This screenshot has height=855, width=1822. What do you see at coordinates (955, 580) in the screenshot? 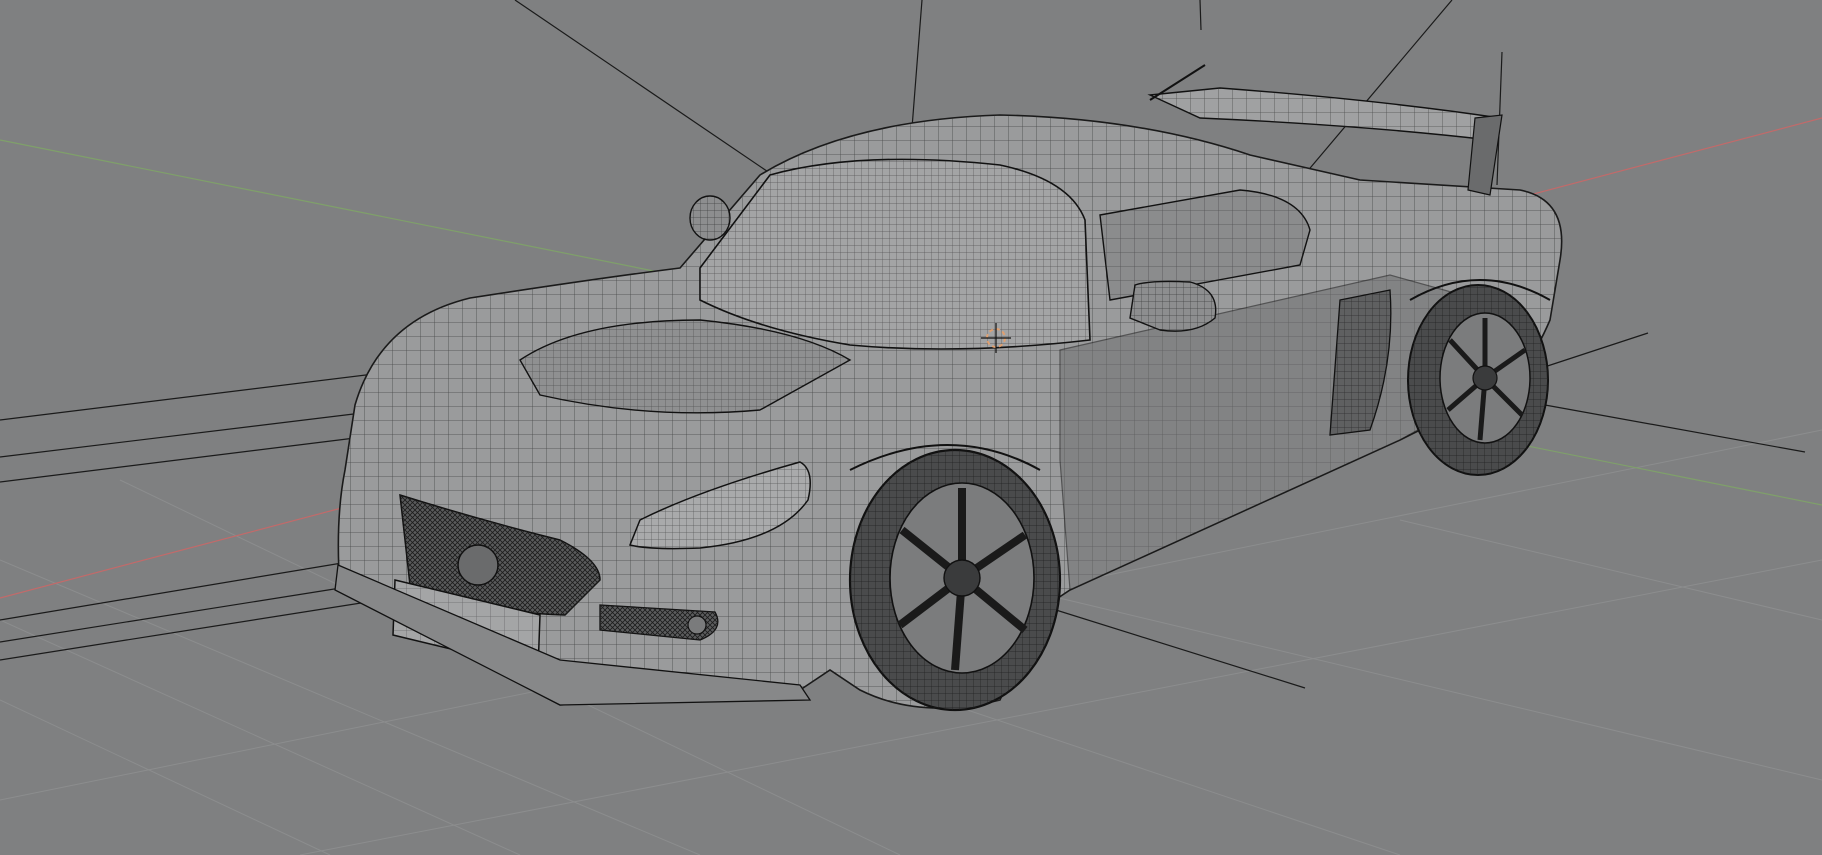
I see `front-wheel` at bounding box center [955, 580].